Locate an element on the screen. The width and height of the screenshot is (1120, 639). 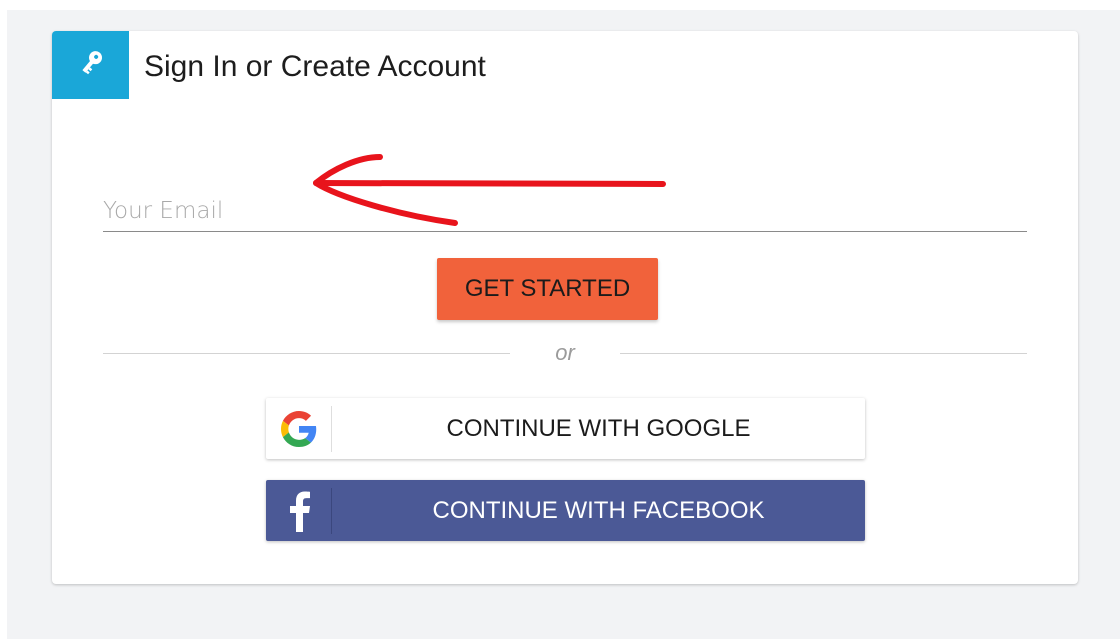
card-title: Sign In or Create Account is located at coordinates (315, 66).